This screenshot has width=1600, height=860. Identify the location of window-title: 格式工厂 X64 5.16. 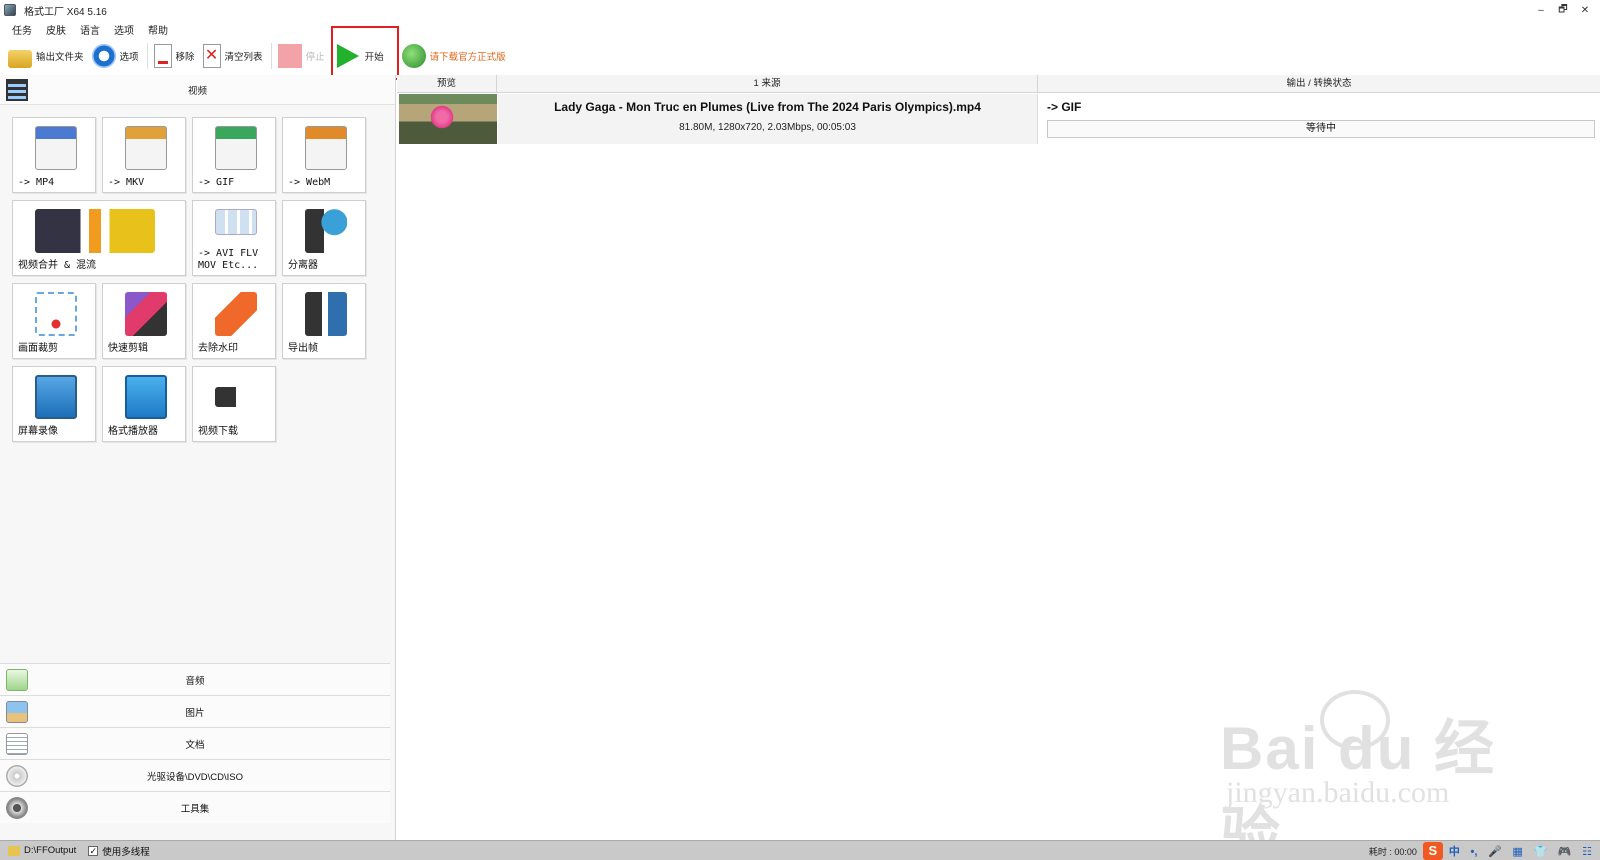
(65, 12).